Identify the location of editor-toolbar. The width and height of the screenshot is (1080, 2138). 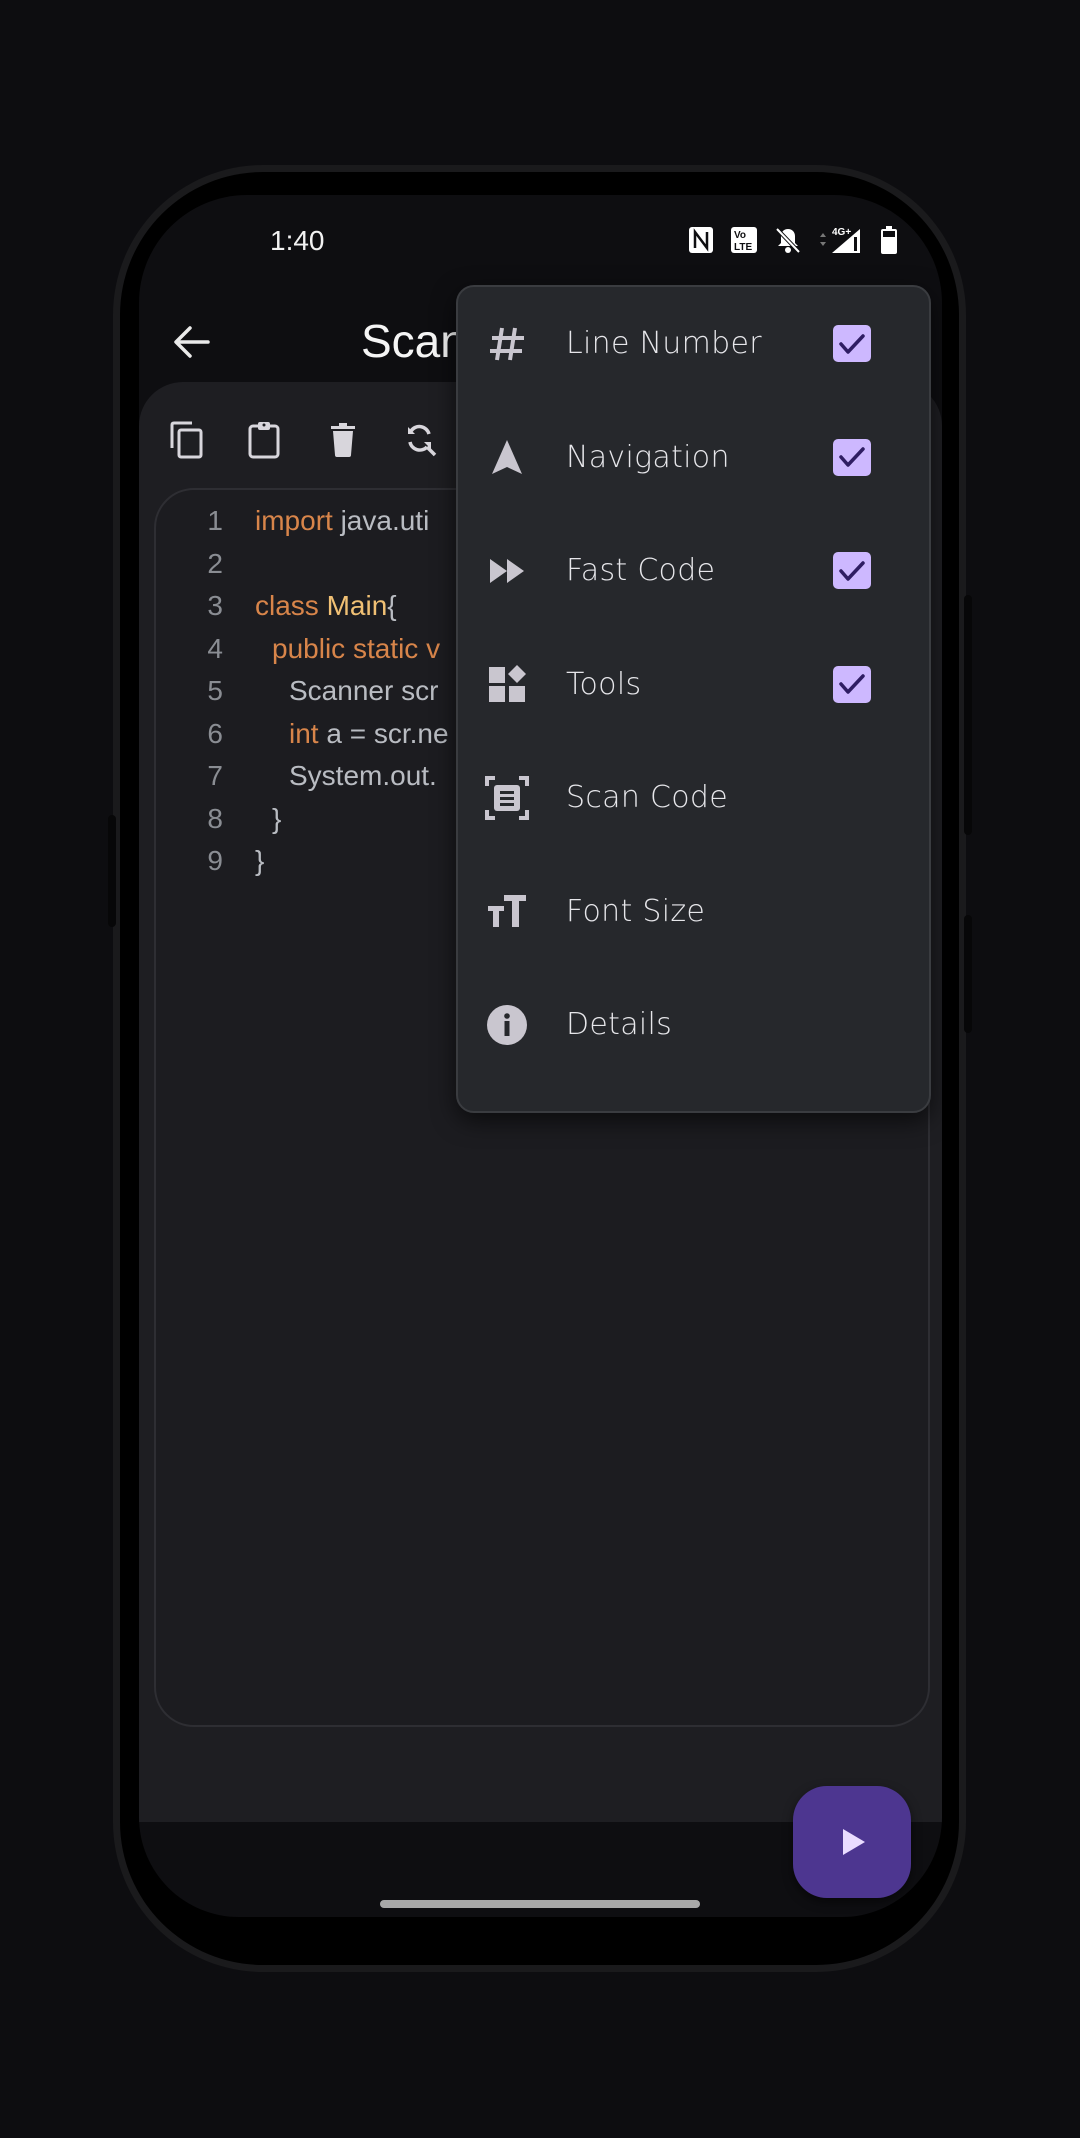
(304, 440).